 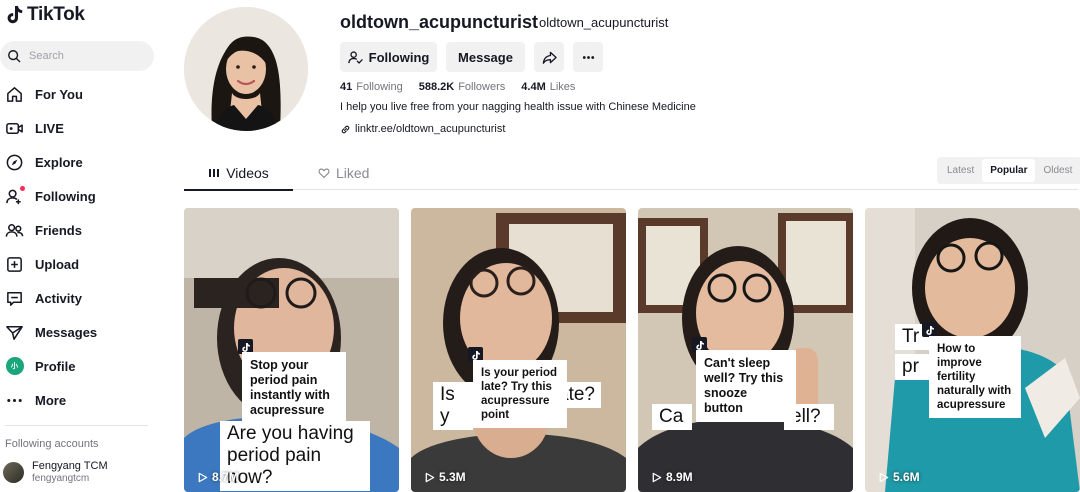 I want to click on nav-upload: Upload, so click(x=85, y=264).